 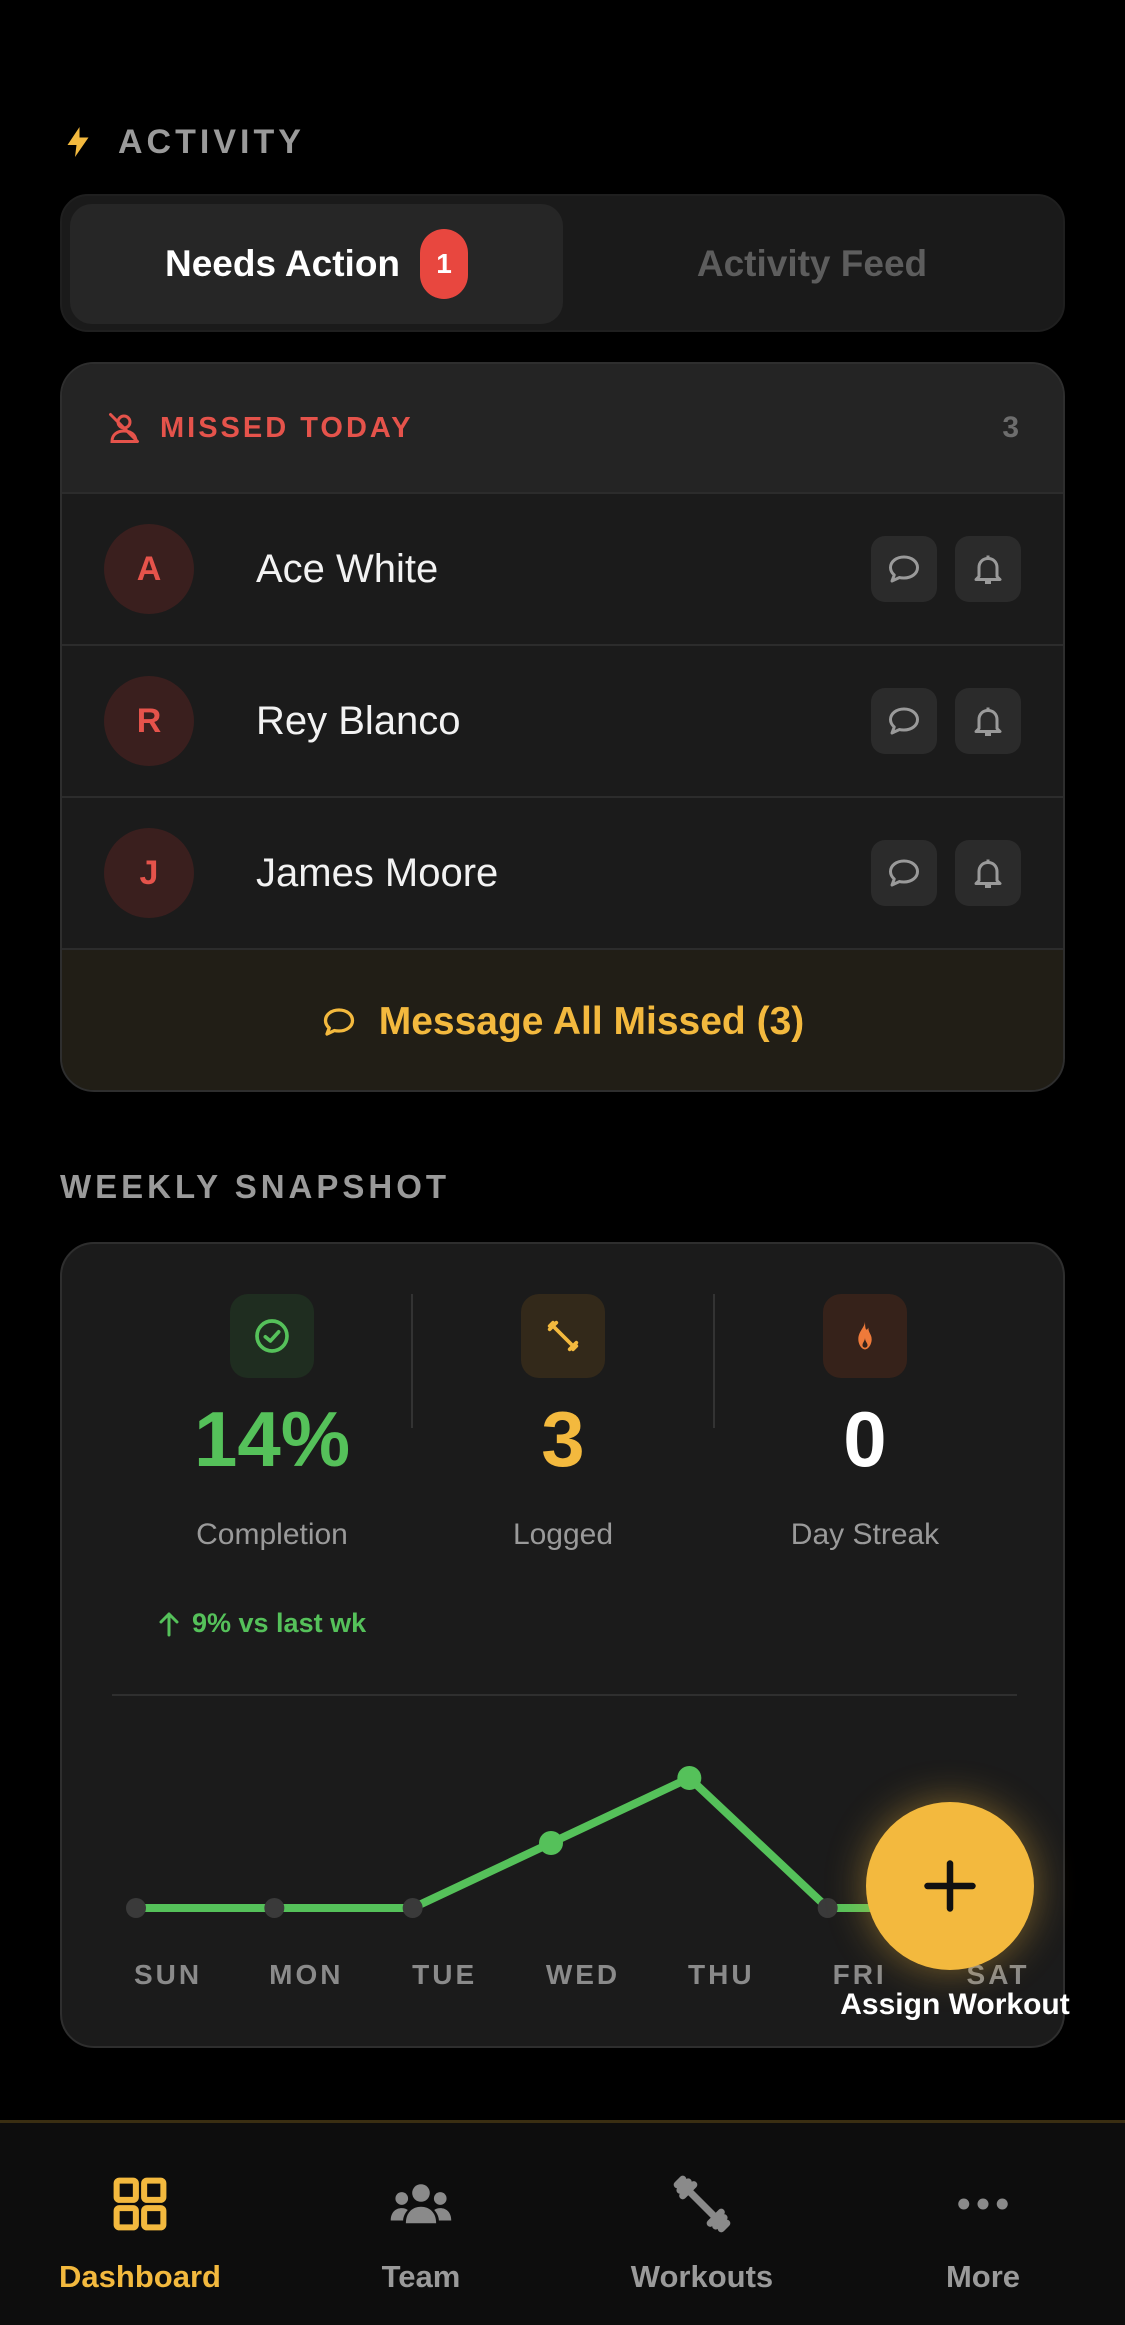 I want to click on avatar: A, so click(x=149, y=569).